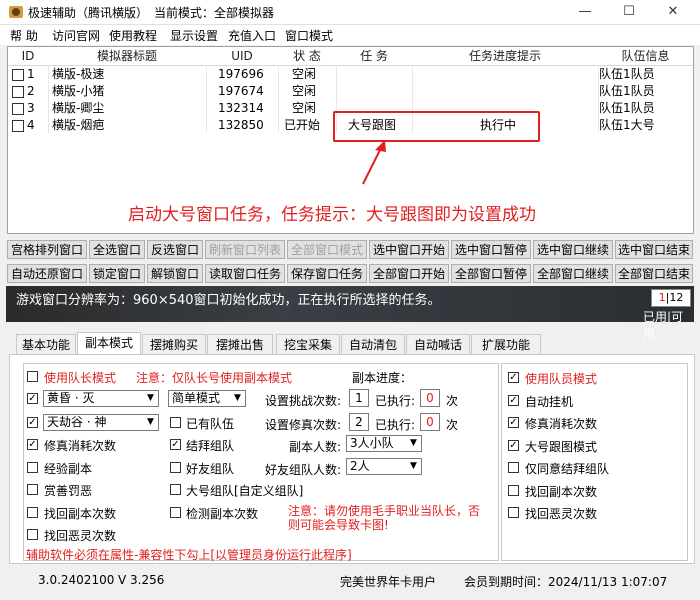 The width and height of the screenshot is (700, 600). Describe the element at coordinates (384, 466) in the screenshot. I see `friend-people-select: 2人 ▼` at that location.